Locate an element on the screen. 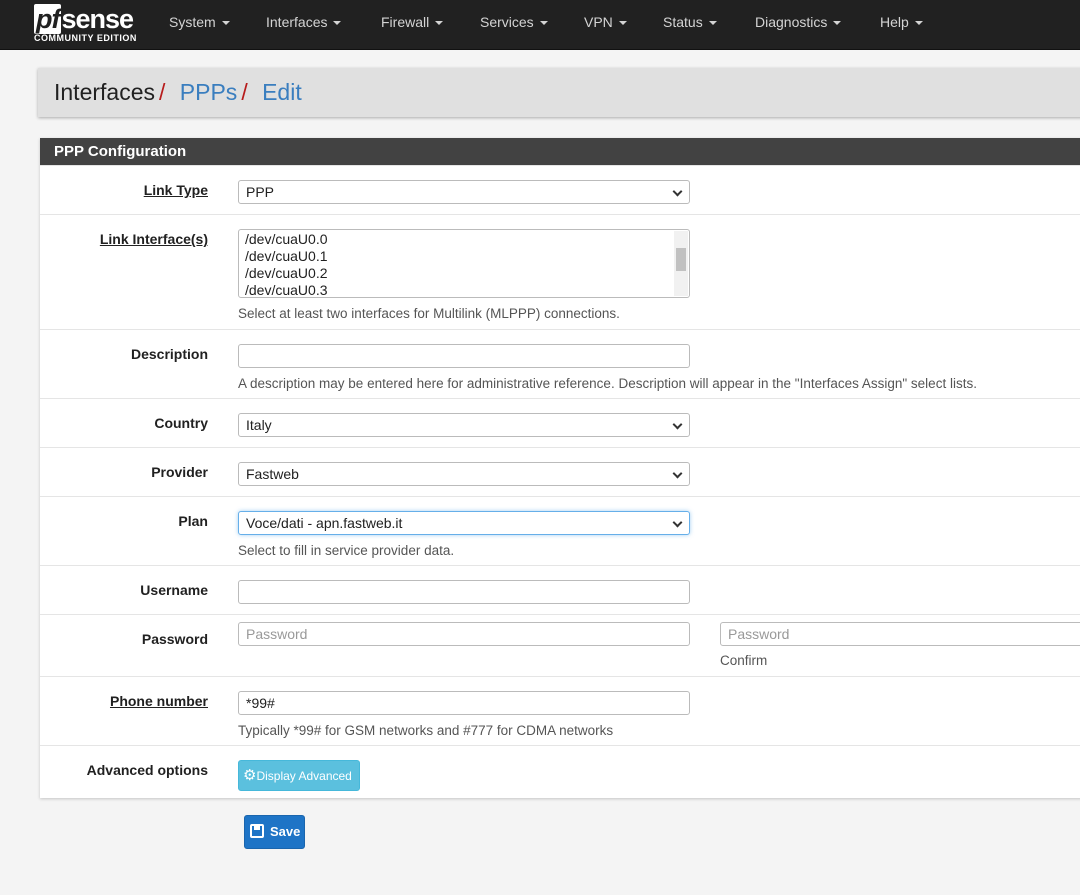 This screenshot has height=895, width=1080. menu-diagnostics: Diagnostics is located at coordinates (798, 22).